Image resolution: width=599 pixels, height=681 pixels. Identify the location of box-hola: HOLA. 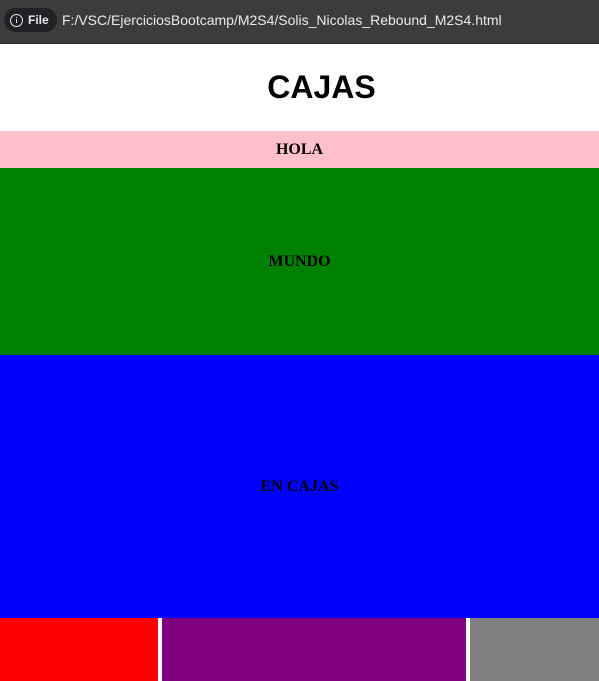
(299, 149).